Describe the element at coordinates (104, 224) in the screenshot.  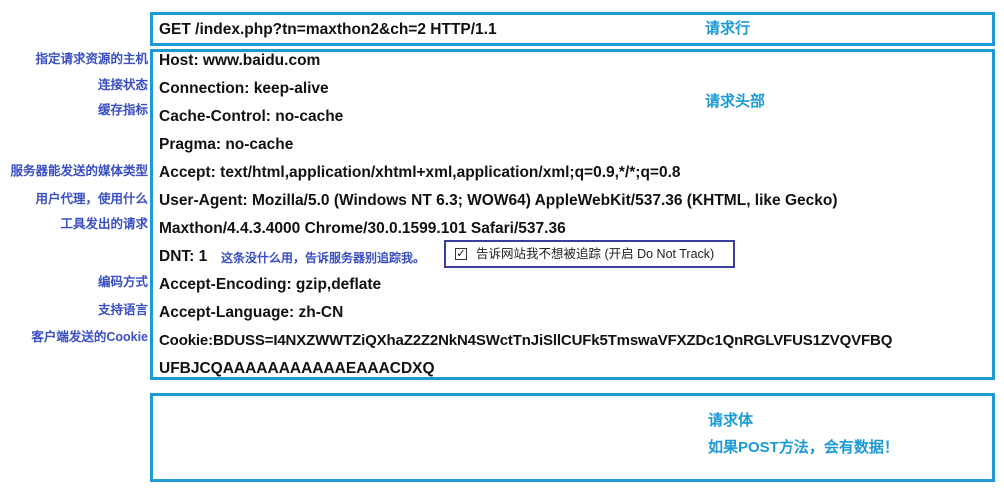
I see `annotation-user-agent-2: 工具发出的请求` at that location.